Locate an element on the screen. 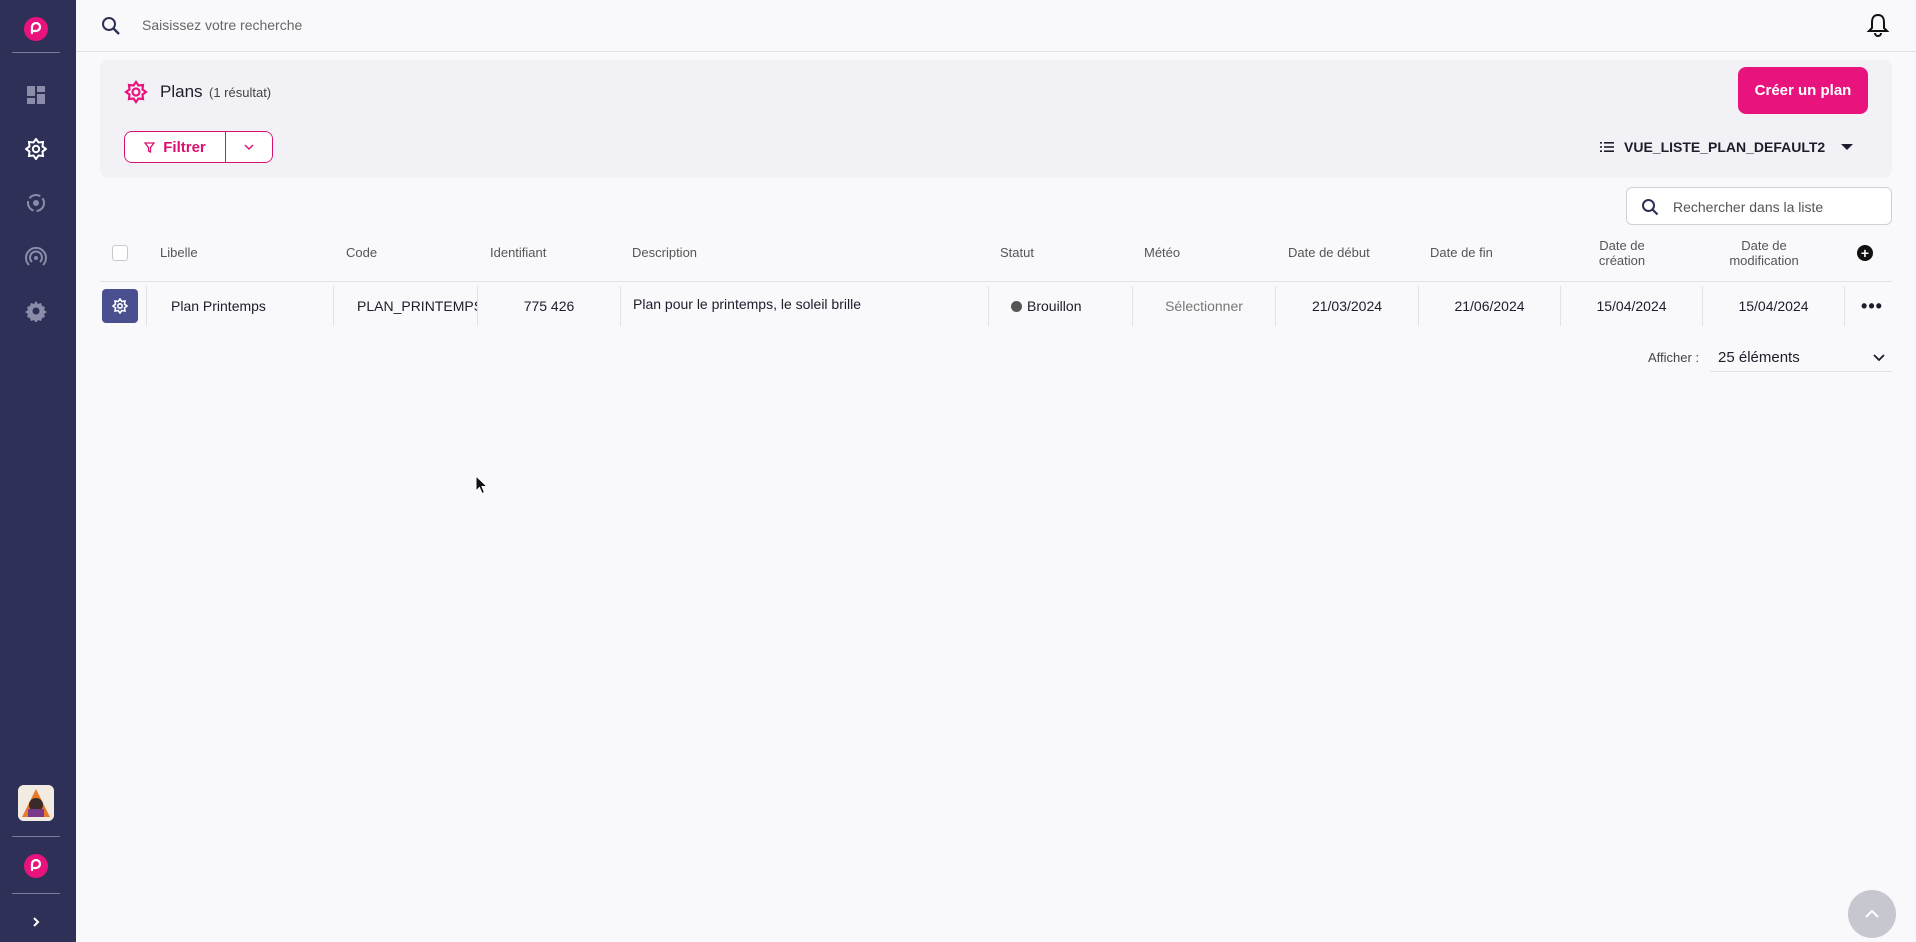 Image resolution: width=1916 pixels, height=942 pixels. plans-icon is located at coordinates (136, 92).